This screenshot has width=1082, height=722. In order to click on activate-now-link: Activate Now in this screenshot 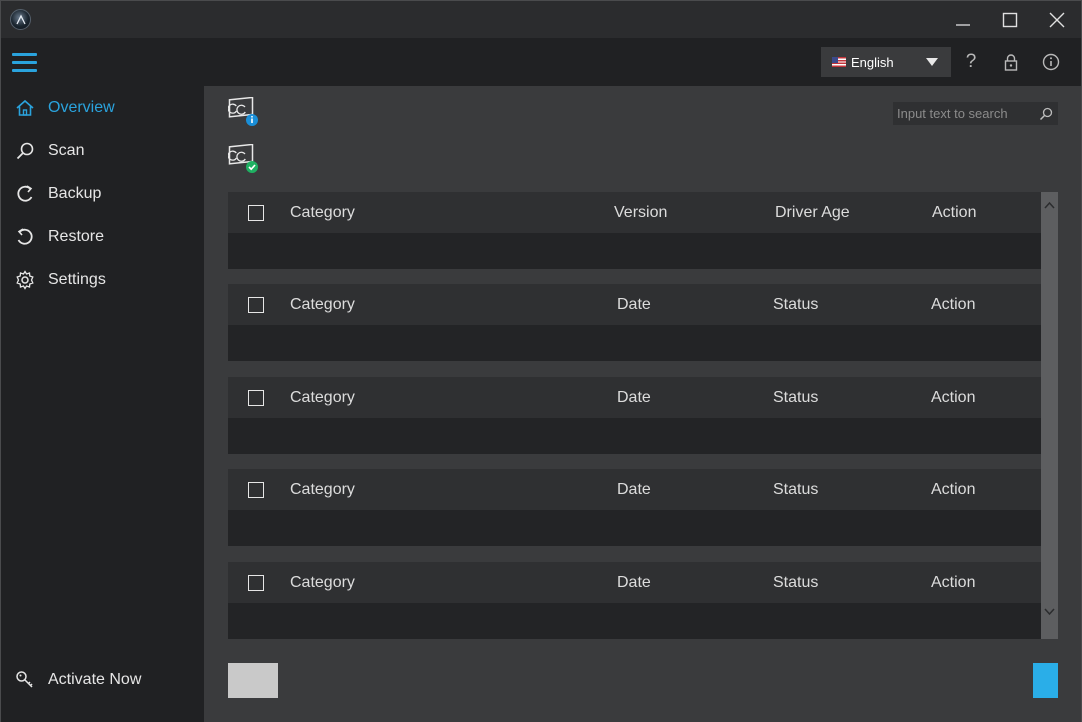, I will do `click(102, 680)`.